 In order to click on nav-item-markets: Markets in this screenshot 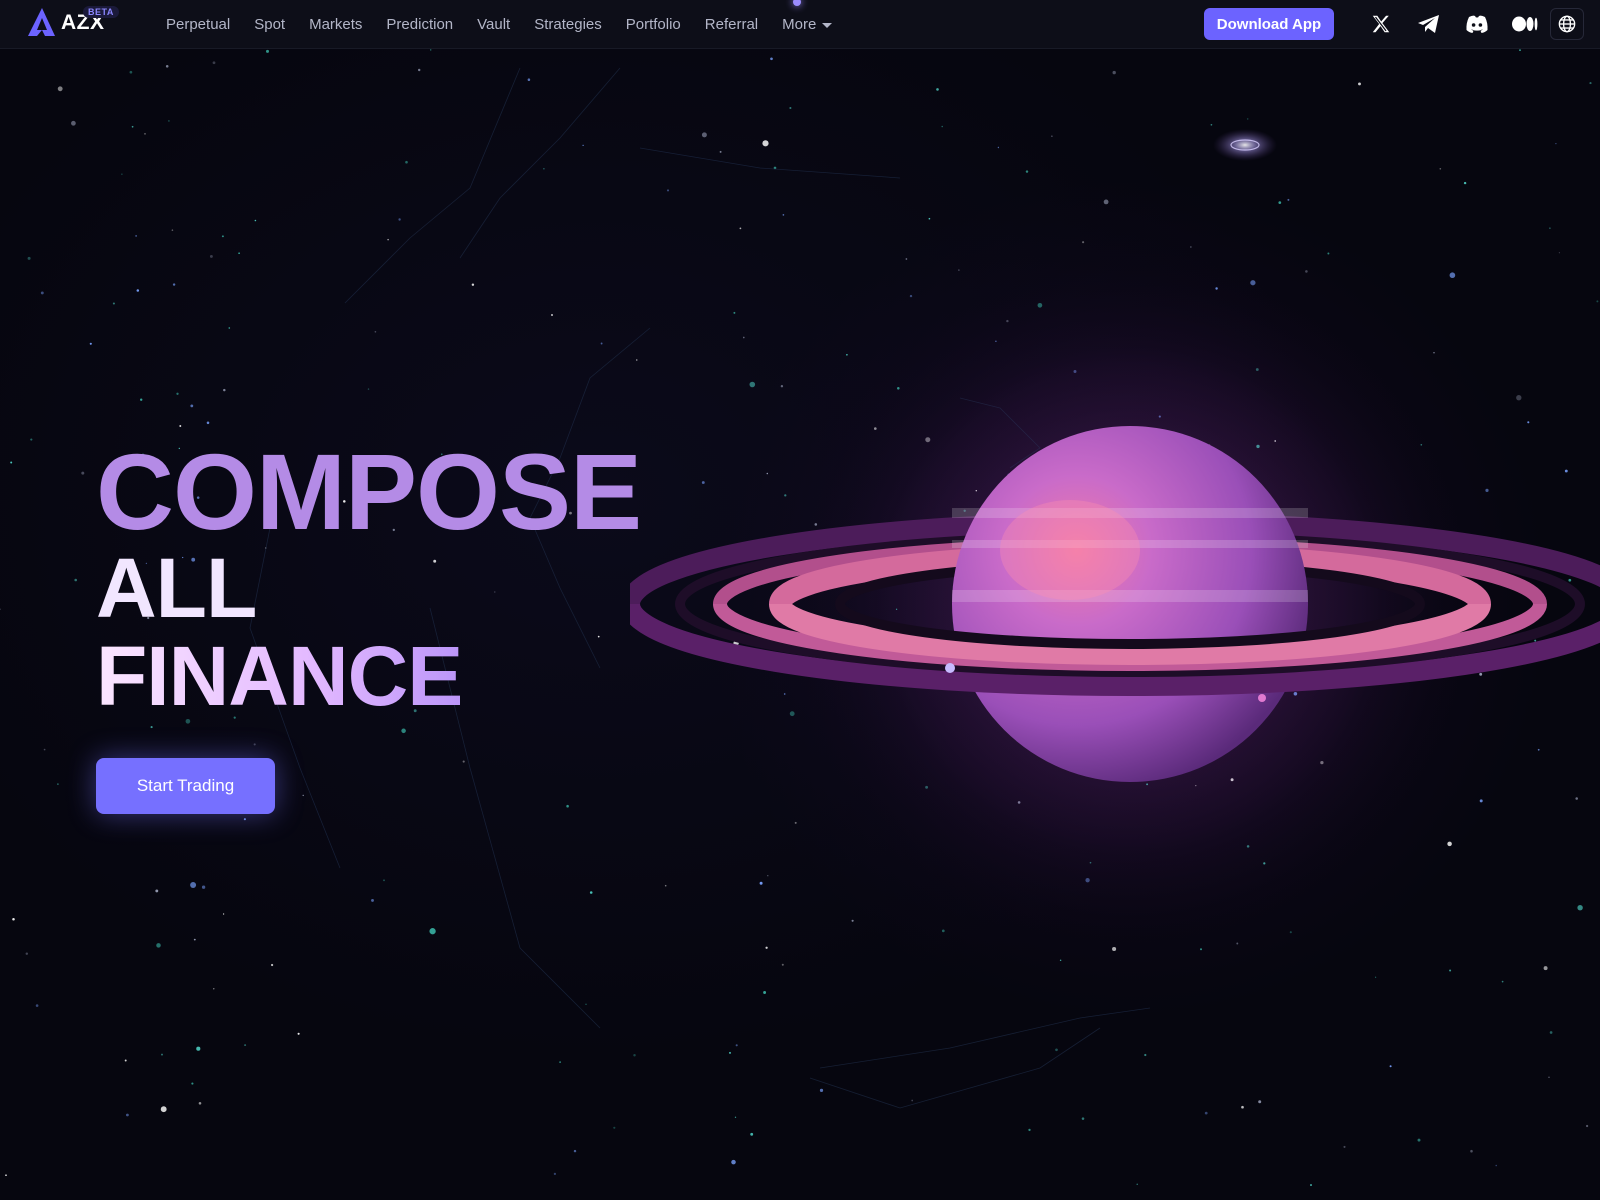, I will do `click(335, 24)`.